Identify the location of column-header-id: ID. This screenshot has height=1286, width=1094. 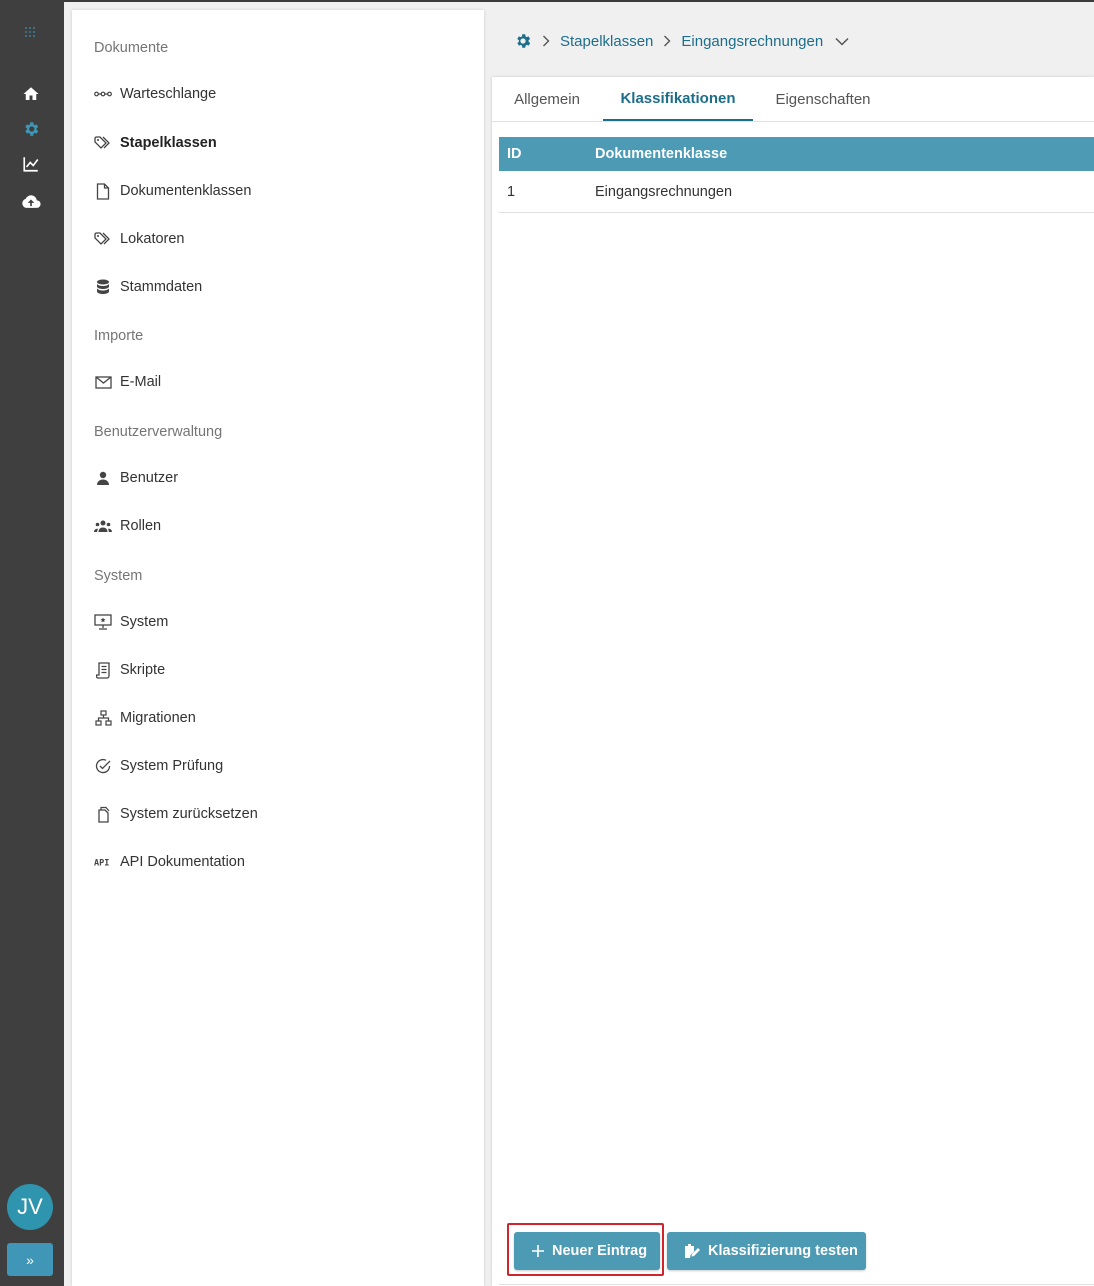
(514, 154).